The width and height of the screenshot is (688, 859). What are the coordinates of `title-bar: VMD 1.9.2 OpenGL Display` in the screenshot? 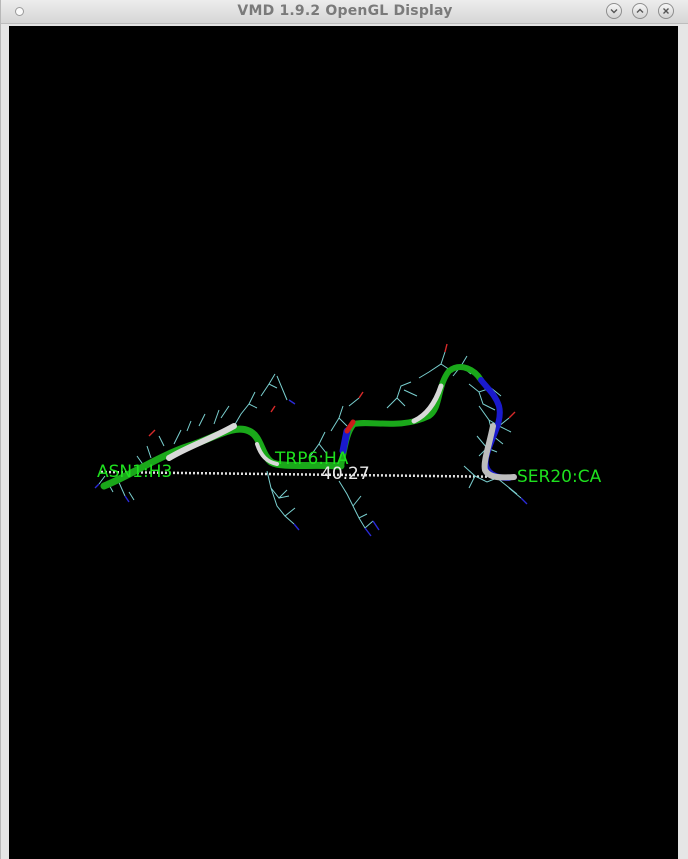 It's located at (344, 12).